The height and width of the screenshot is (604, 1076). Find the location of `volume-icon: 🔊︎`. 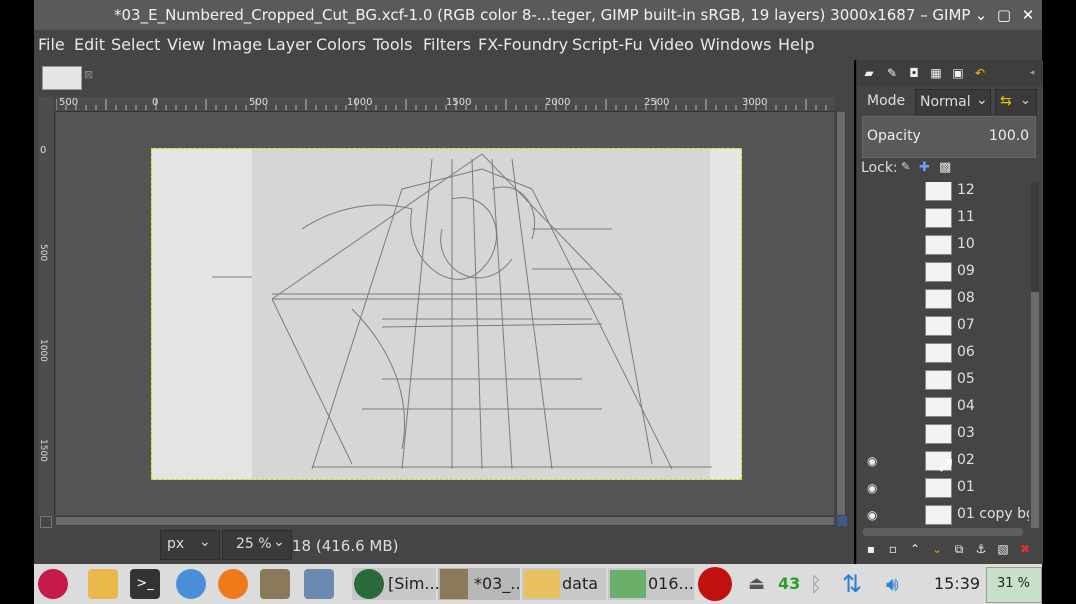

volume-icon: 🔊︎ is located at coordinates (892, 584).